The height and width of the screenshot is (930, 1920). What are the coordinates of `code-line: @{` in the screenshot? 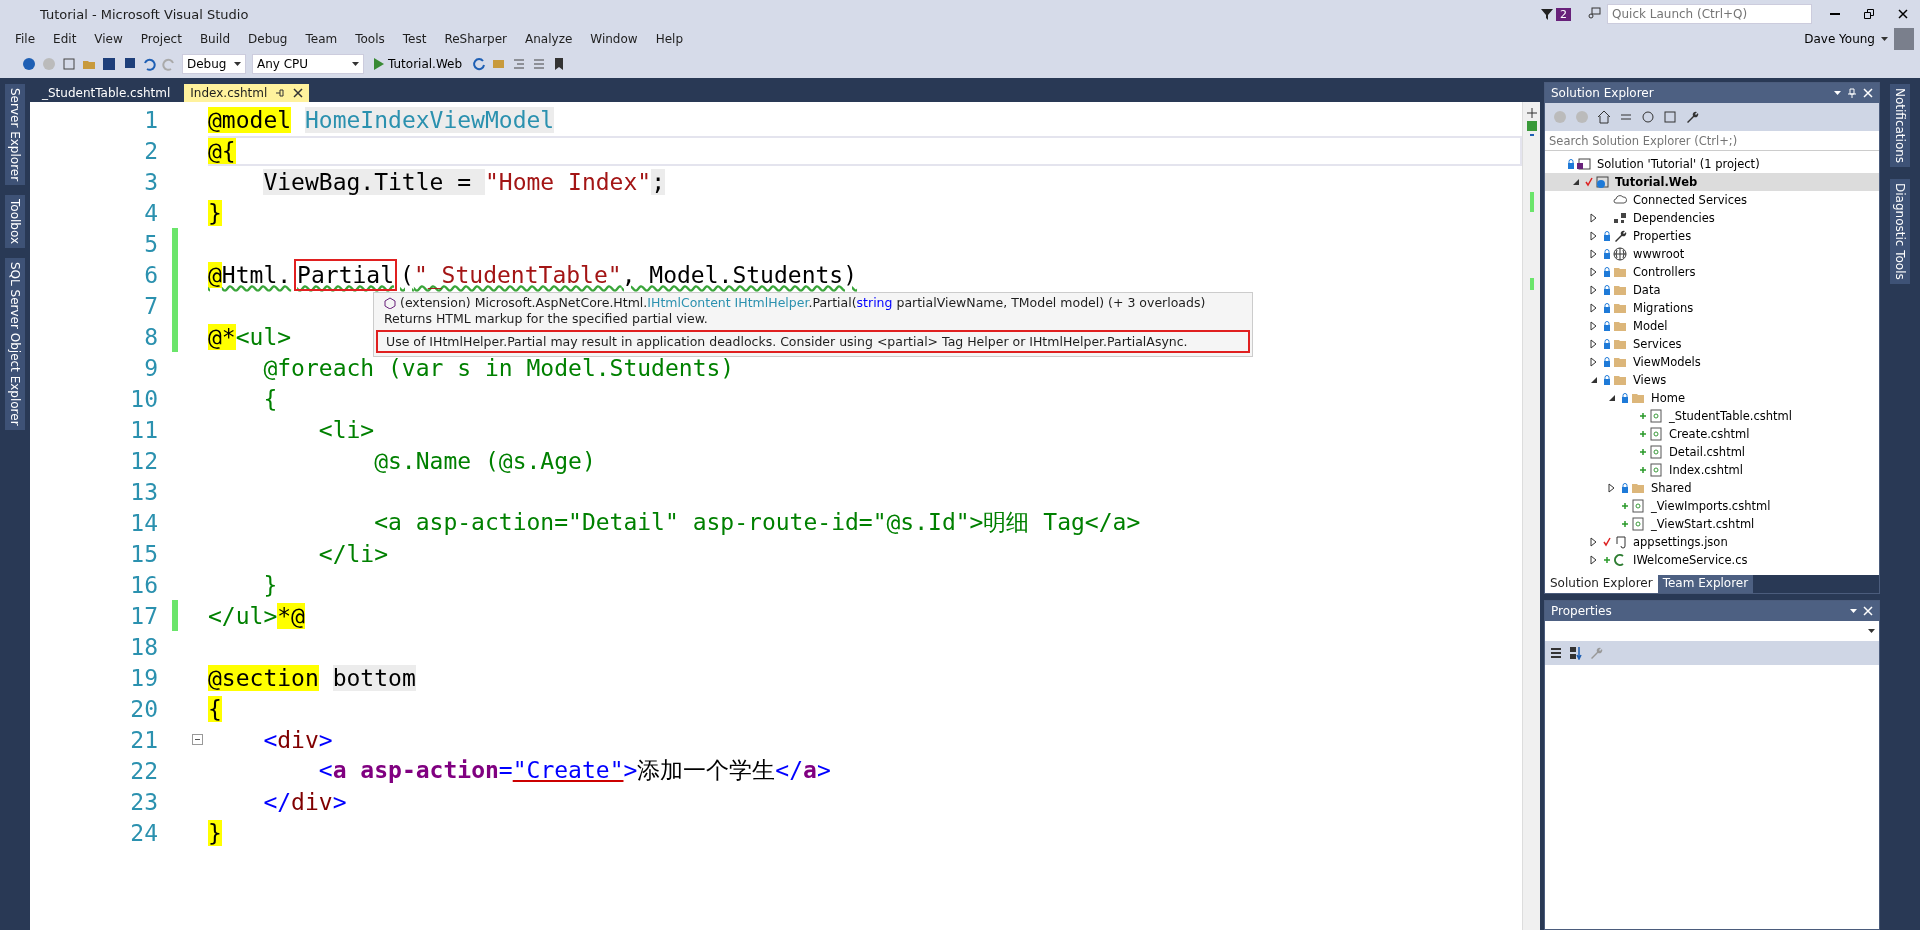 It's located at (865, 150).